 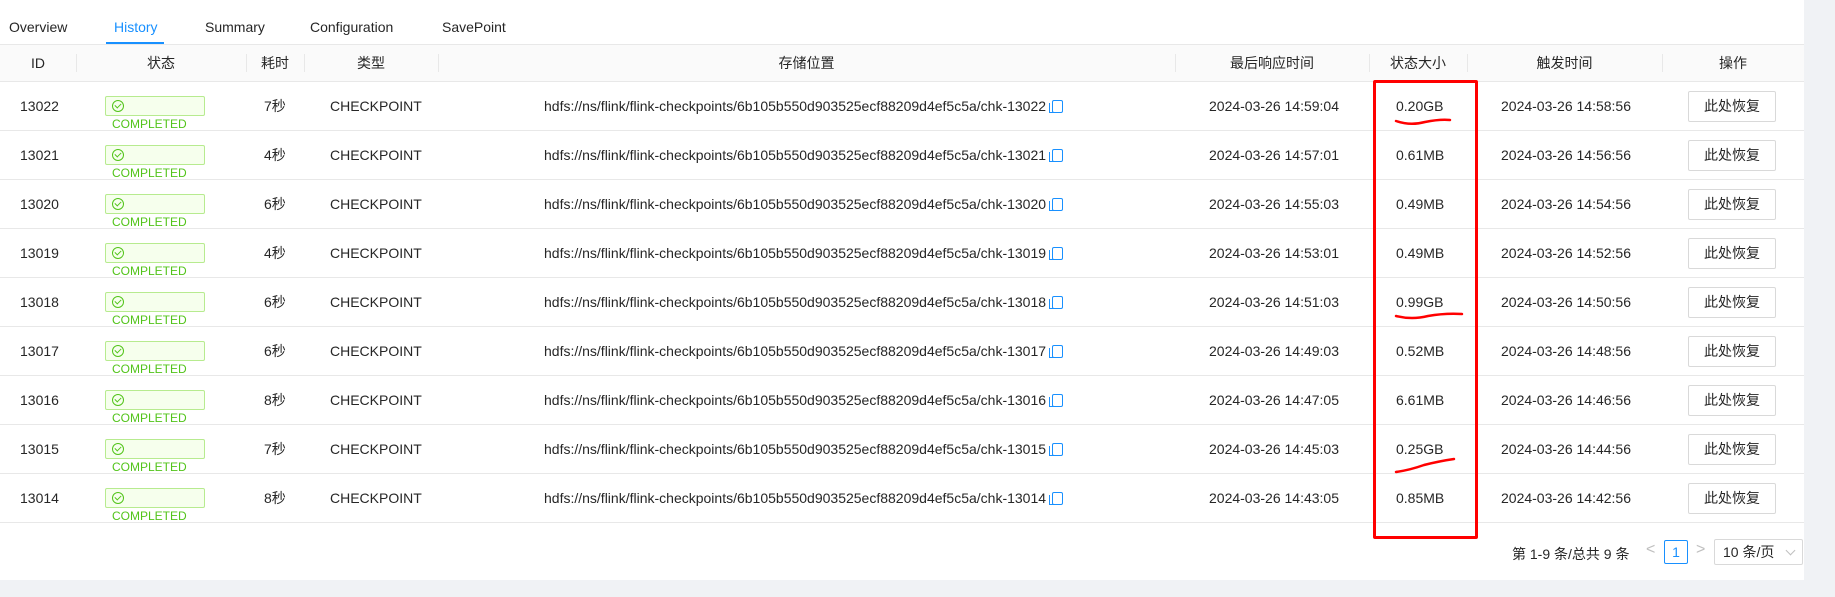 I want to click on tab-savepoint: SavePoint, so click(x=474, y=27).